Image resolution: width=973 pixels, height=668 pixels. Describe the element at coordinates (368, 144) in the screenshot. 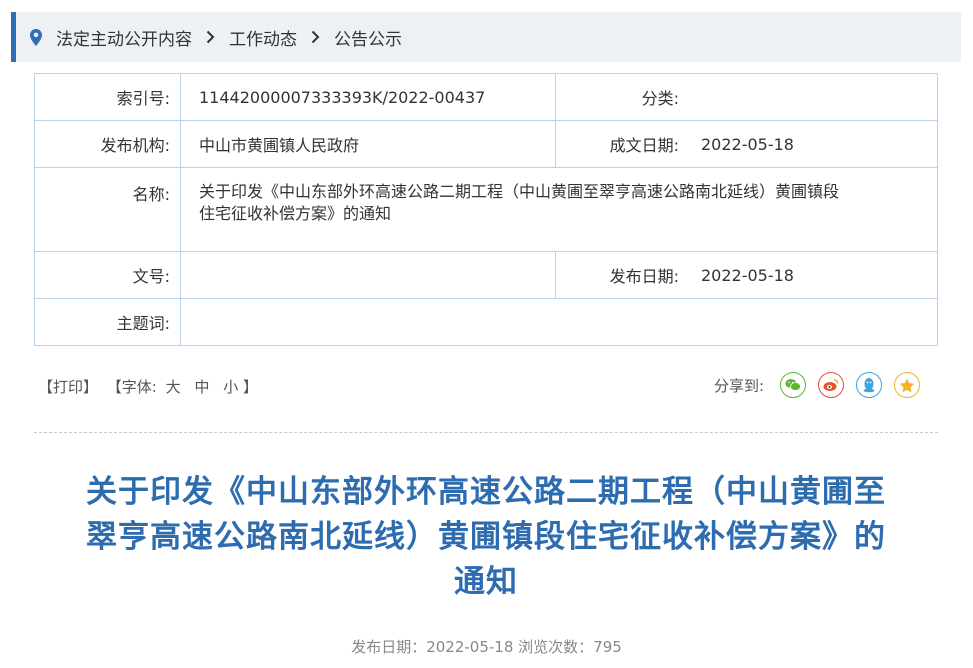

I see `org-value: 中山市黄圃镇人民政府` at that location.